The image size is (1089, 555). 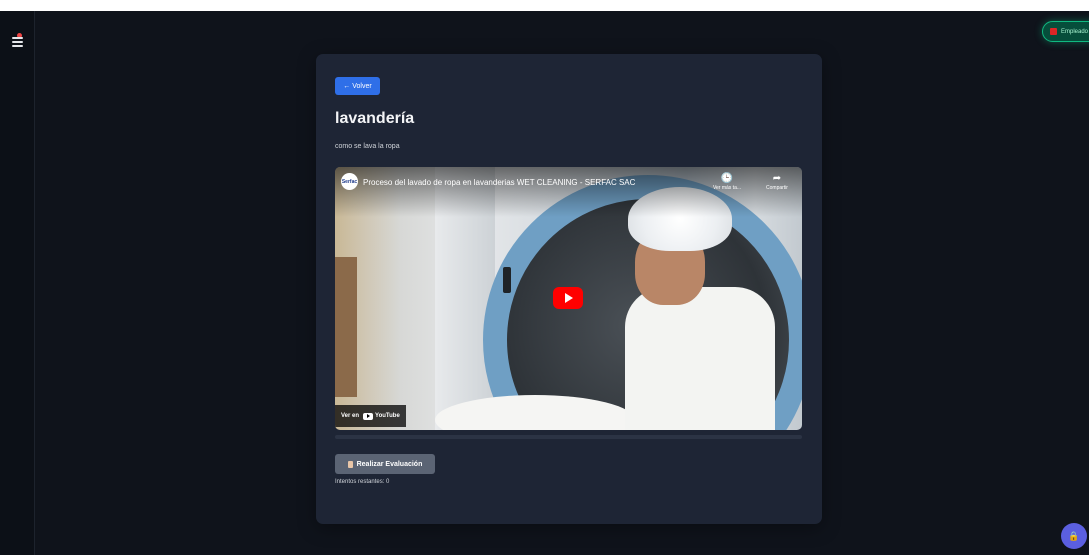 I want to click on lock-icon: 🔒, so click(x=1074, y=535).